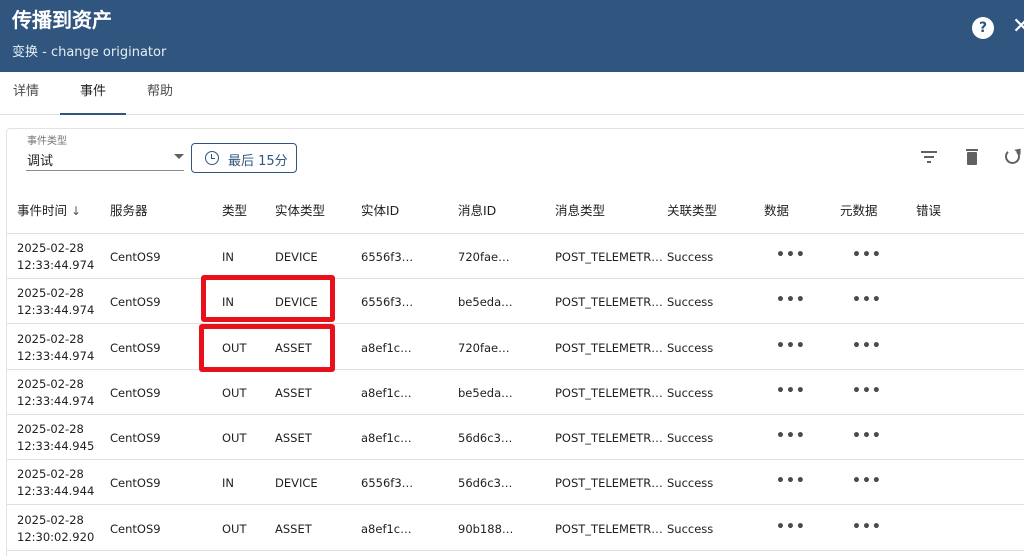 This screenshot has width=1024, height=556. What do you see at coordinates (477, 210) in the screenshot?
I see `column-header-message-id: 消息ID` at bounding box center [477, 210].